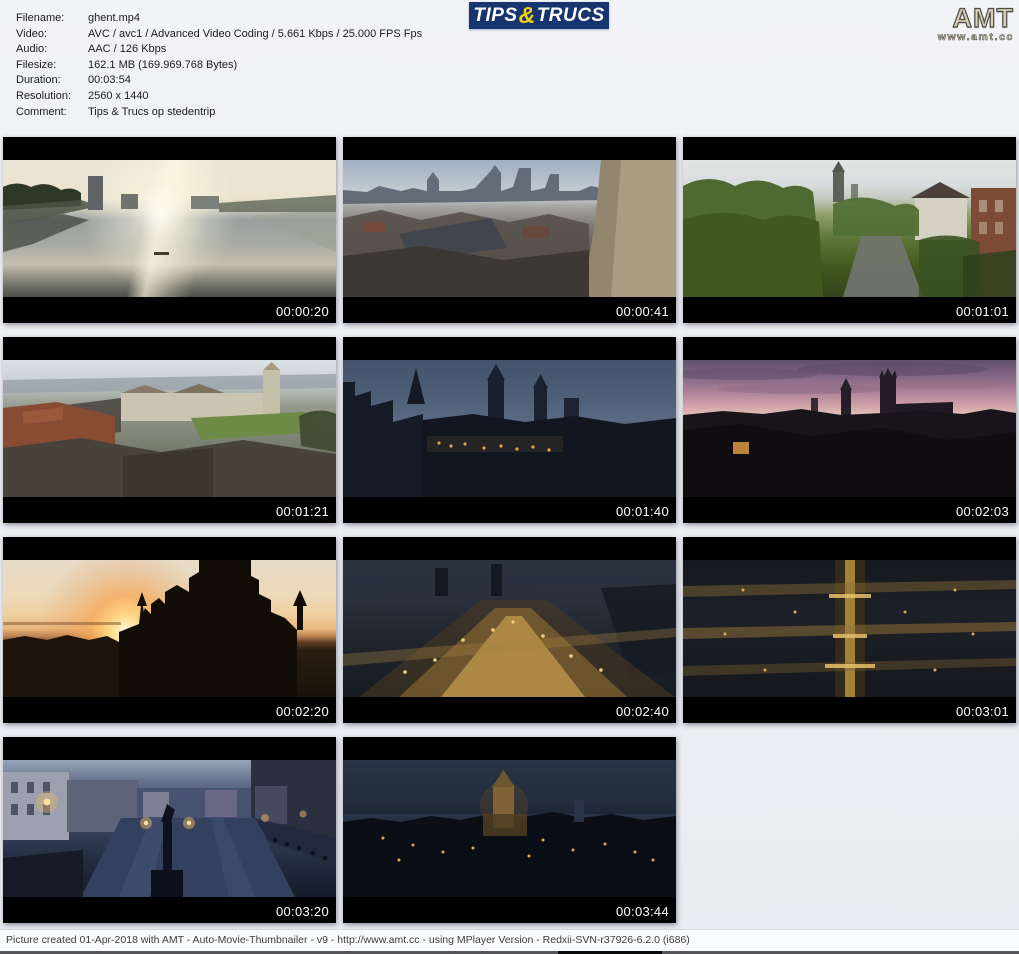  I want to click on thumbnail-timestamp: 00:01:40, so click(642, 511).